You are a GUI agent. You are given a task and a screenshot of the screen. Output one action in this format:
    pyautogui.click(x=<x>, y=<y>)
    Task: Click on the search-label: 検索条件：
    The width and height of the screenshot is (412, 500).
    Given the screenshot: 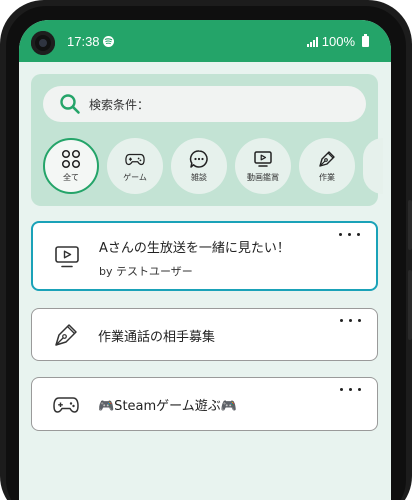 What is the action you would take?
    pyautogui.click(x=119, y=104)
    